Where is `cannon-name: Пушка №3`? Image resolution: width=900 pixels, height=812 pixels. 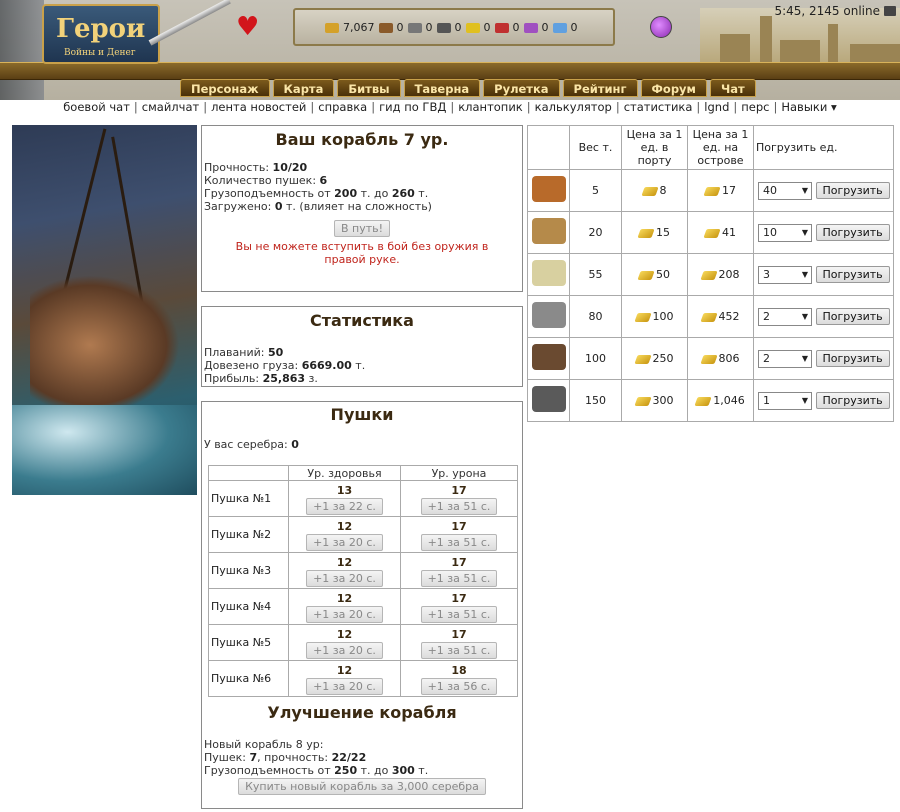
cannon-name: Пушка №3 is located at coordinates (248, 570).